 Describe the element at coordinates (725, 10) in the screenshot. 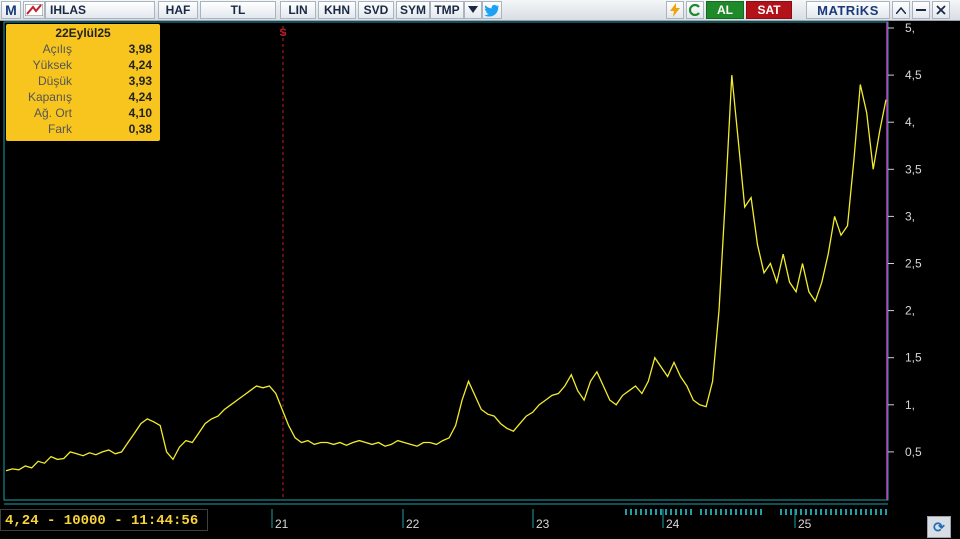

I see `buy-button: AL` at that location.